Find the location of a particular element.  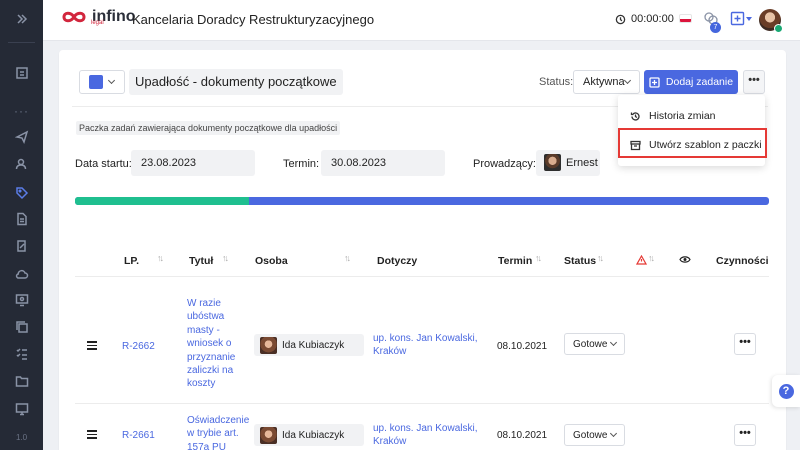

start-date-label: Data startu: is located at coordinates (103, 164).